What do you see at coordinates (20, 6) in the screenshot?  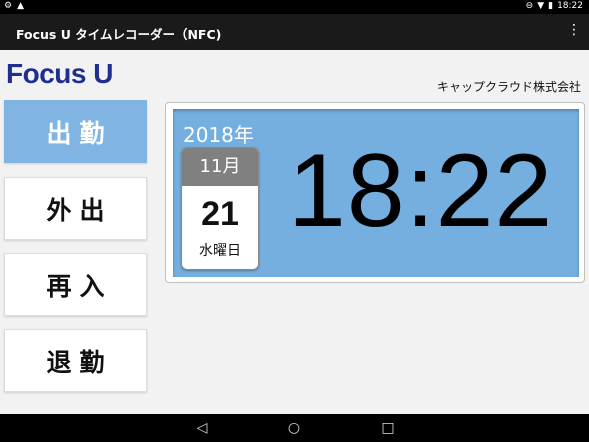 I see `warning-icon: ▲` at bounding box center [20, 6].